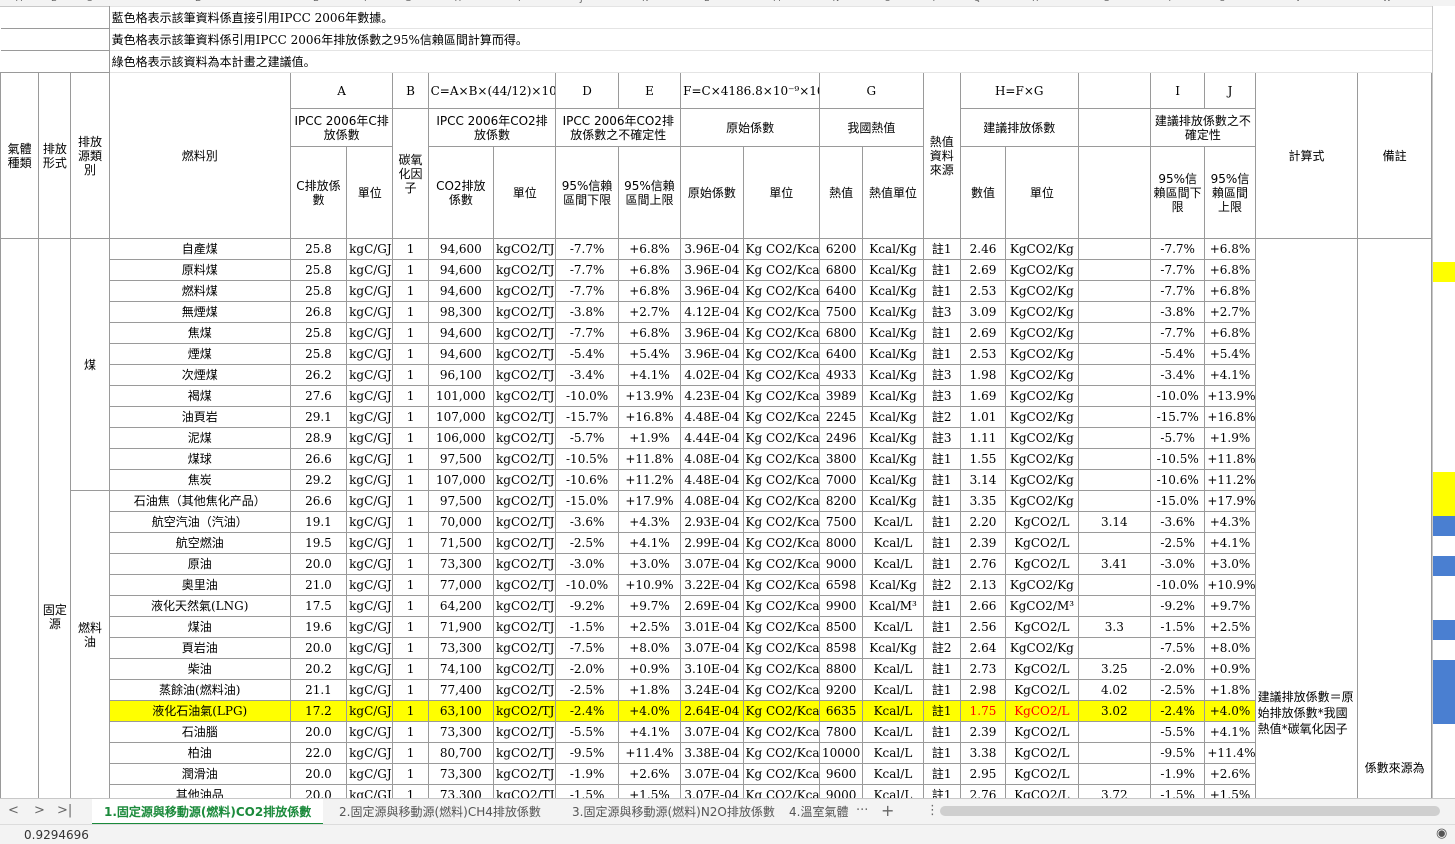 The height and width of the screenshot is (844, 1455). What do you see at coordinates (460, 564) in the screenshot?
I see `cell-c: 73,300` at bounding box center [460, 564].